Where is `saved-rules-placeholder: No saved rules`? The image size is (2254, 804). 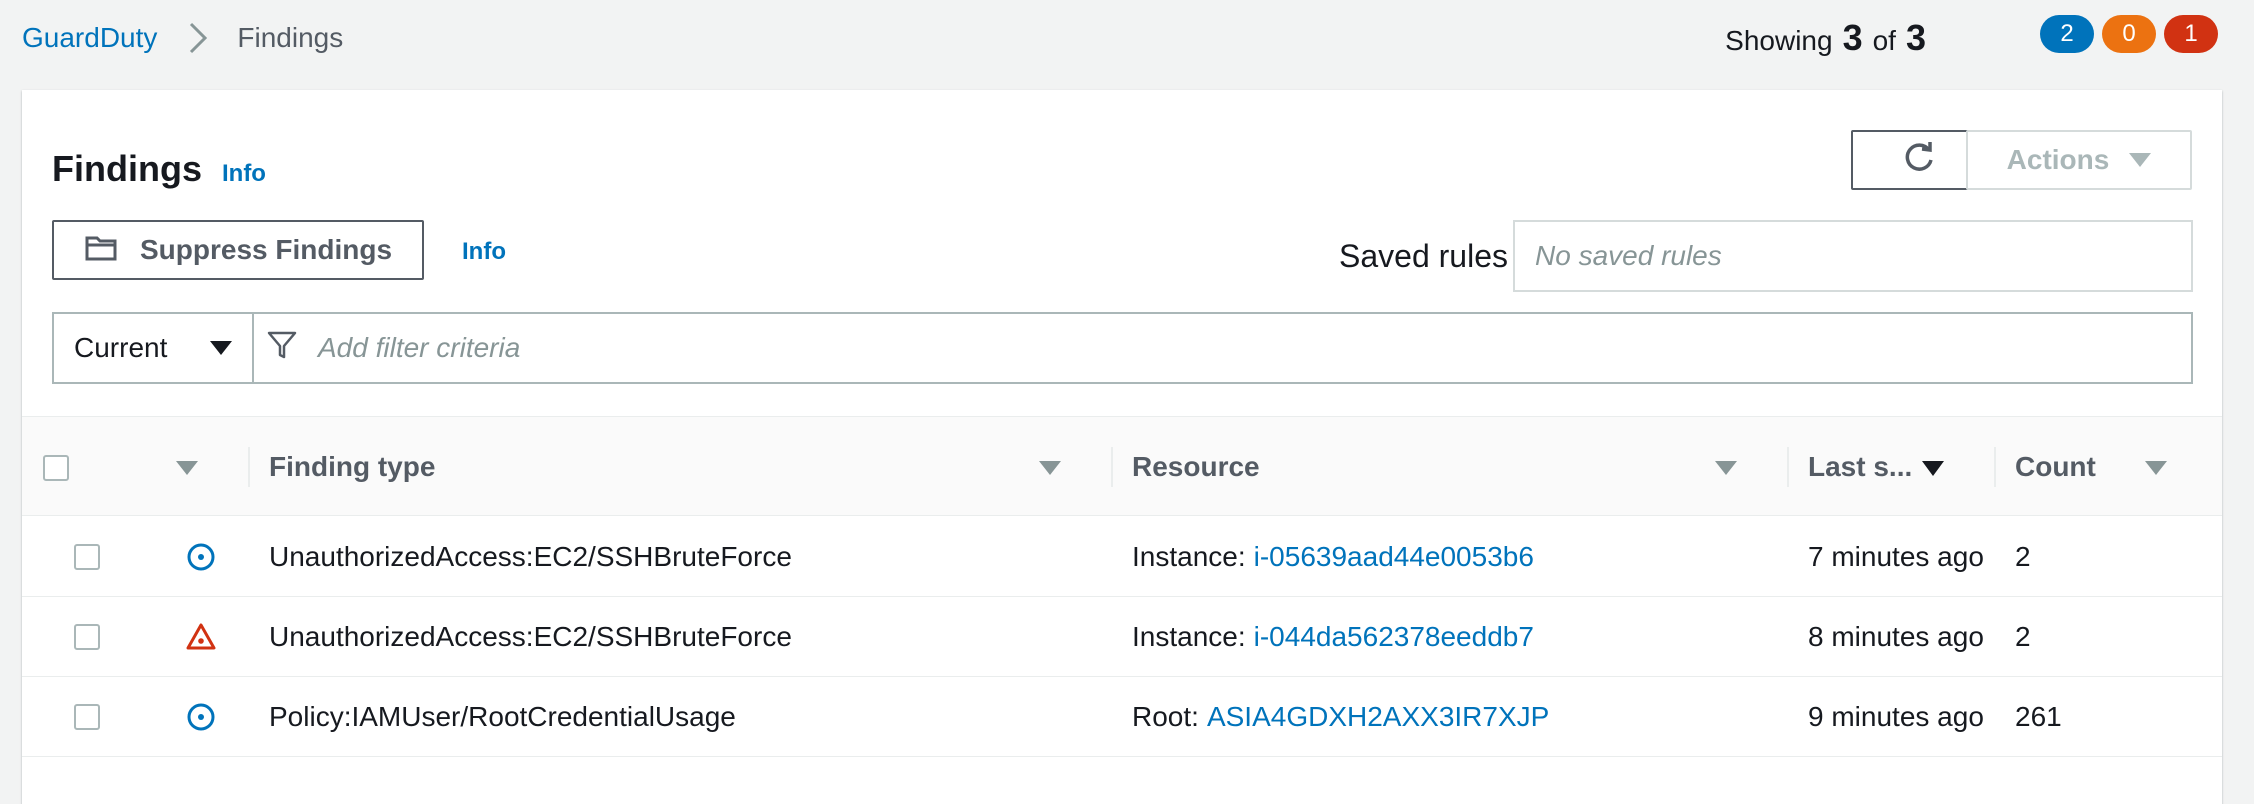 saved-rules-placeholder: No saved rules is located at coordinates (1628, 255).